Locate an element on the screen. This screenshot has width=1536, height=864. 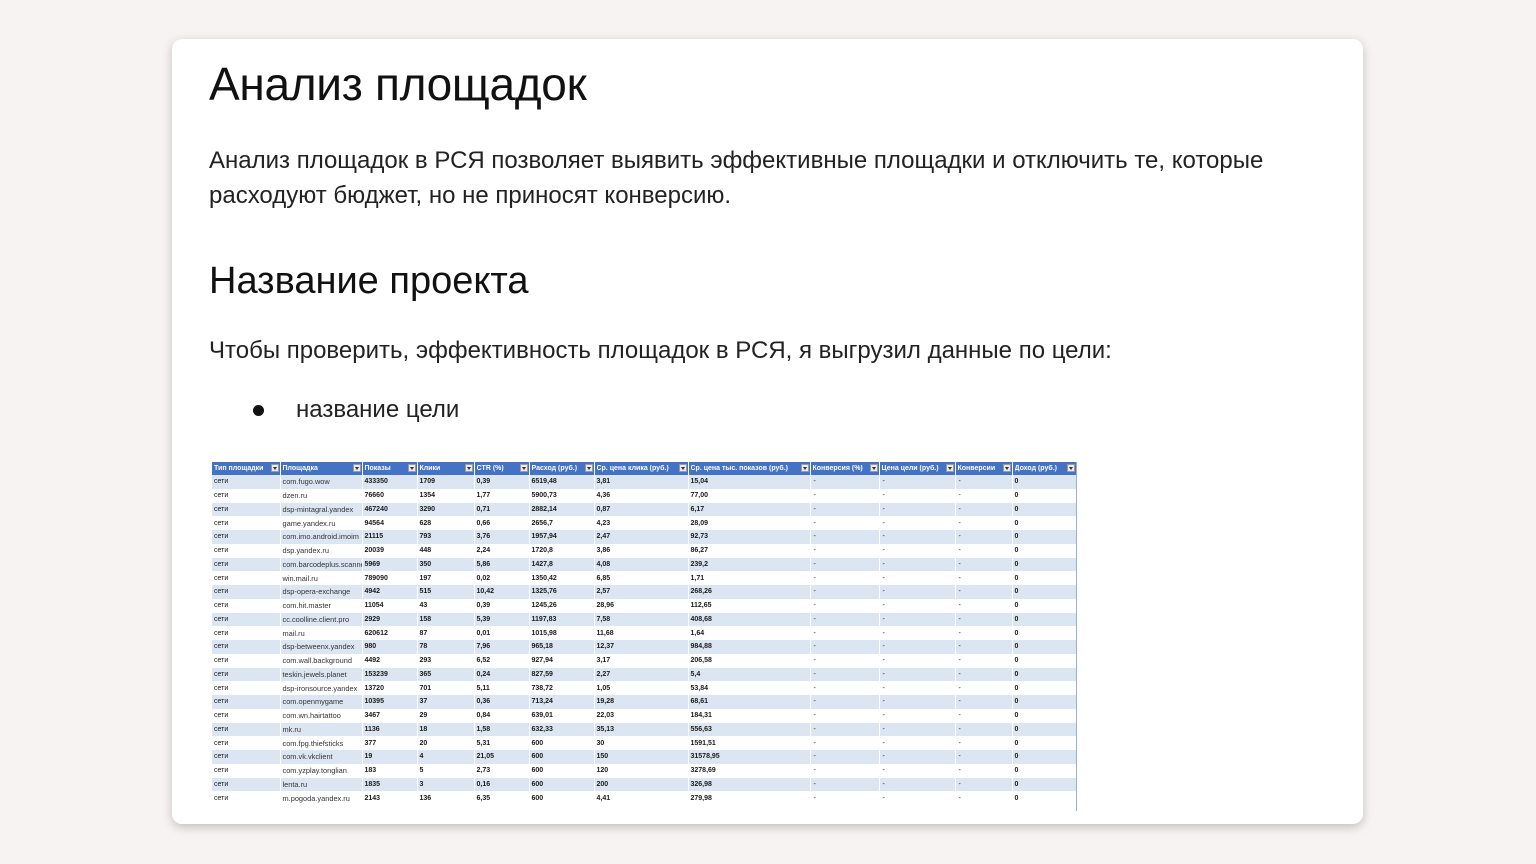
project-title: Название проекта is located at coordinates (369, 281).